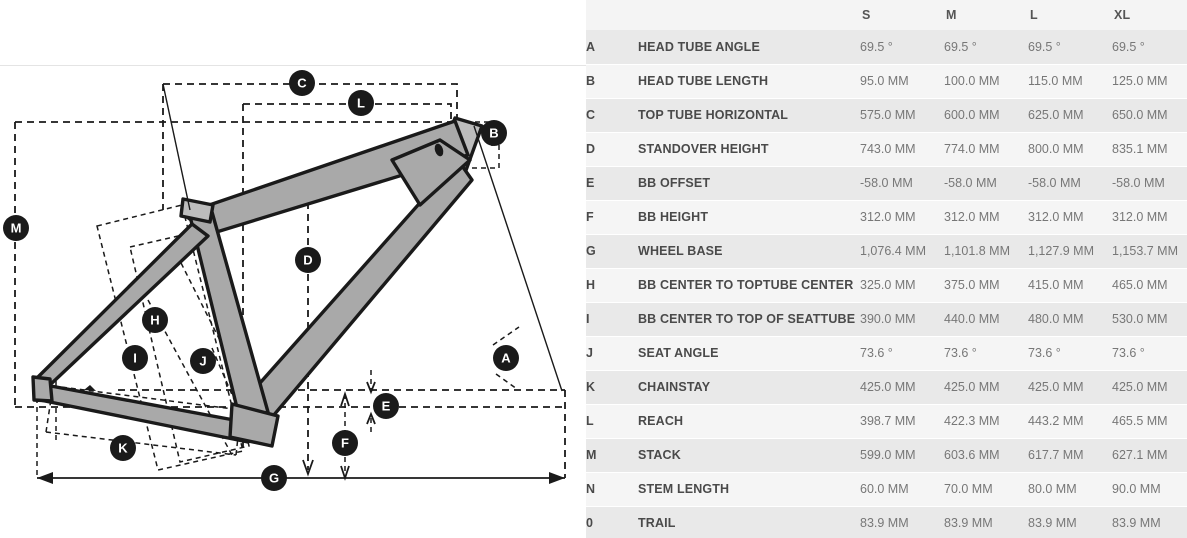 The width and height of the screenshot is (1187, 538). Describe the element at coordinates (986, 251) in the screenshot. I see `row-value-m: 1,101.8 MM` at that location.